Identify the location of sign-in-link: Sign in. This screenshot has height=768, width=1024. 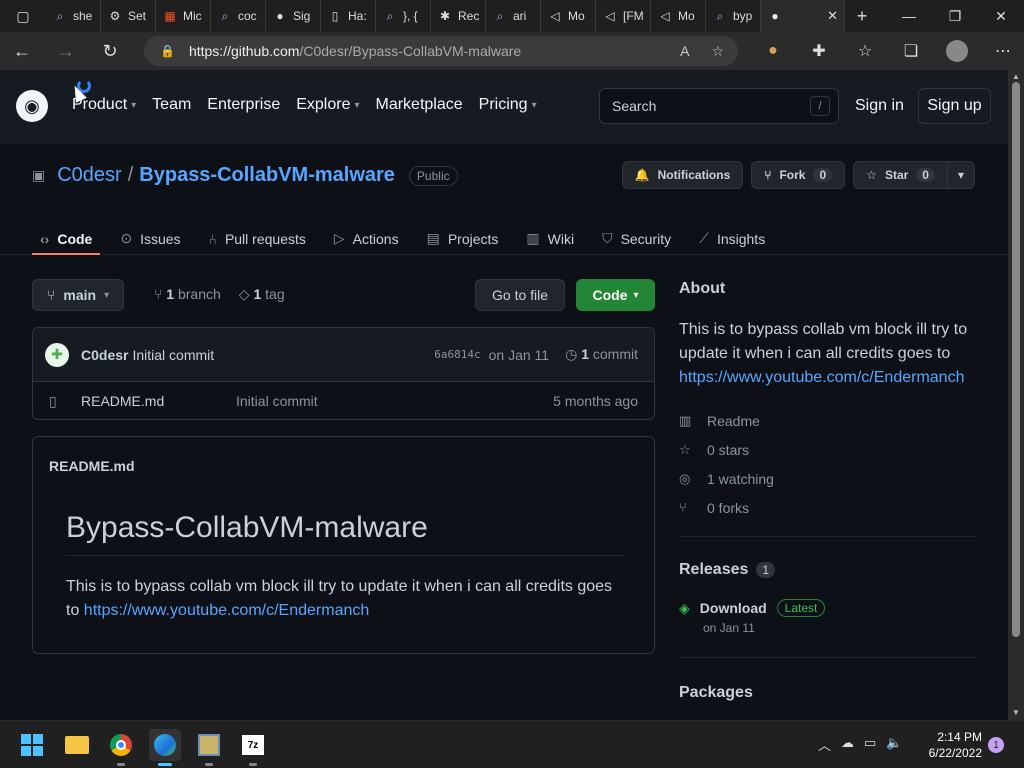
(879, 106).